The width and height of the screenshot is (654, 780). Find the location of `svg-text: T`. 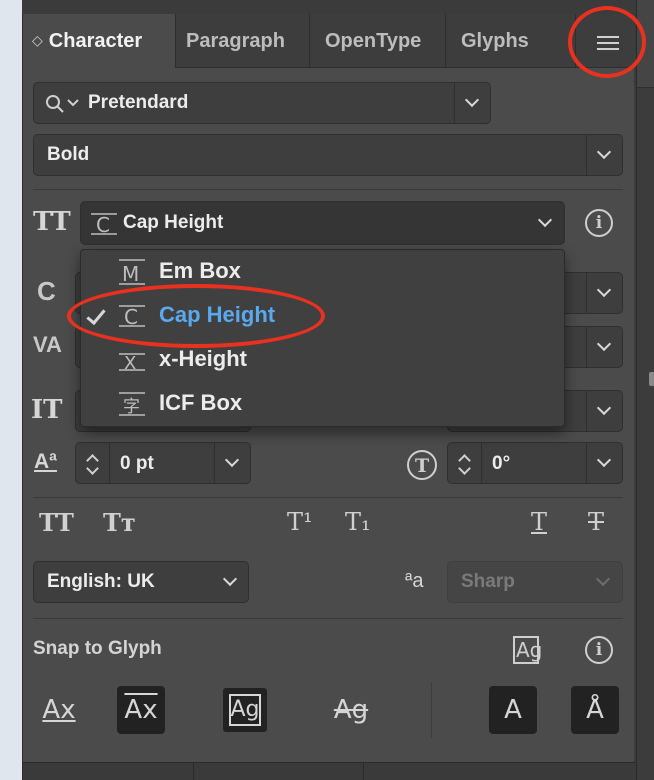

svg-text: T is located at coordinates (422, 466).